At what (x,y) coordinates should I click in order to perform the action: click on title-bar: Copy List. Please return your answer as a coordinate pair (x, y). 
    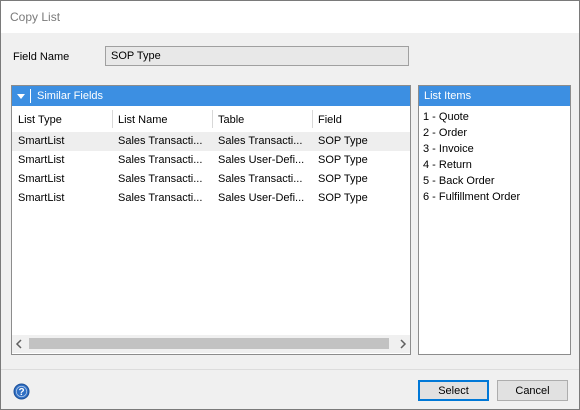
    Looking at the image, I should click on (290, 17).